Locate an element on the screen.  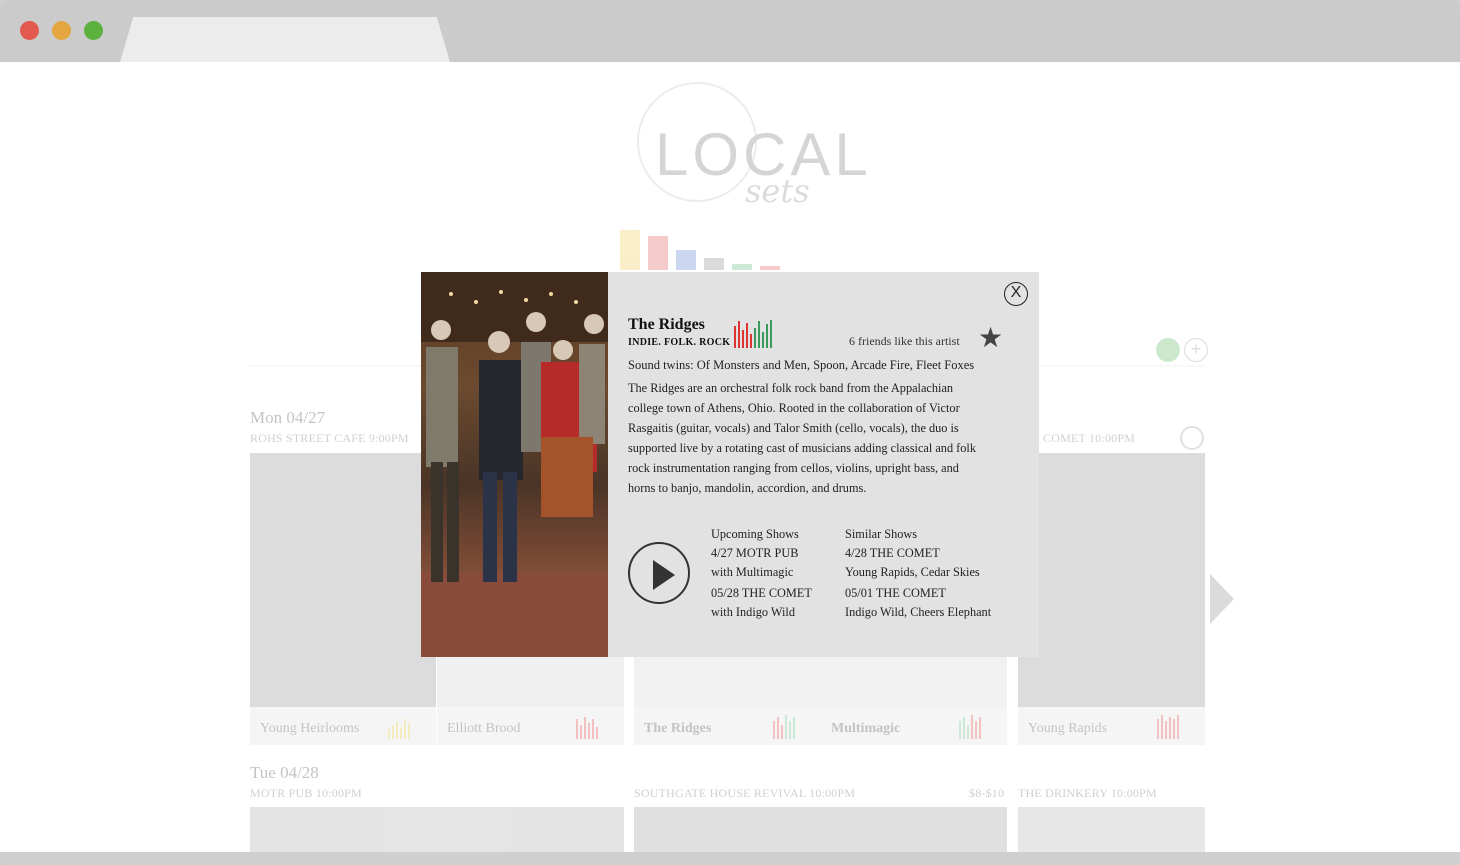
show-detail: Indigo Wild, Cheers Elephant is located at coordinates (918, 612).